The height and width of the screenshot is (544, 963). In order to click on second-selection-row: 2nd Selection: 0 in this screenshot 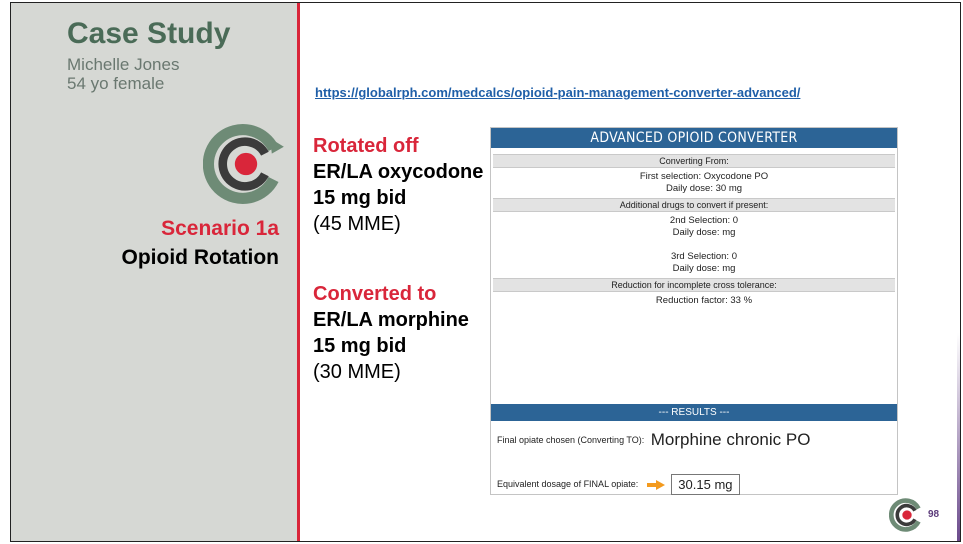, I will do `click(694, 221)`.